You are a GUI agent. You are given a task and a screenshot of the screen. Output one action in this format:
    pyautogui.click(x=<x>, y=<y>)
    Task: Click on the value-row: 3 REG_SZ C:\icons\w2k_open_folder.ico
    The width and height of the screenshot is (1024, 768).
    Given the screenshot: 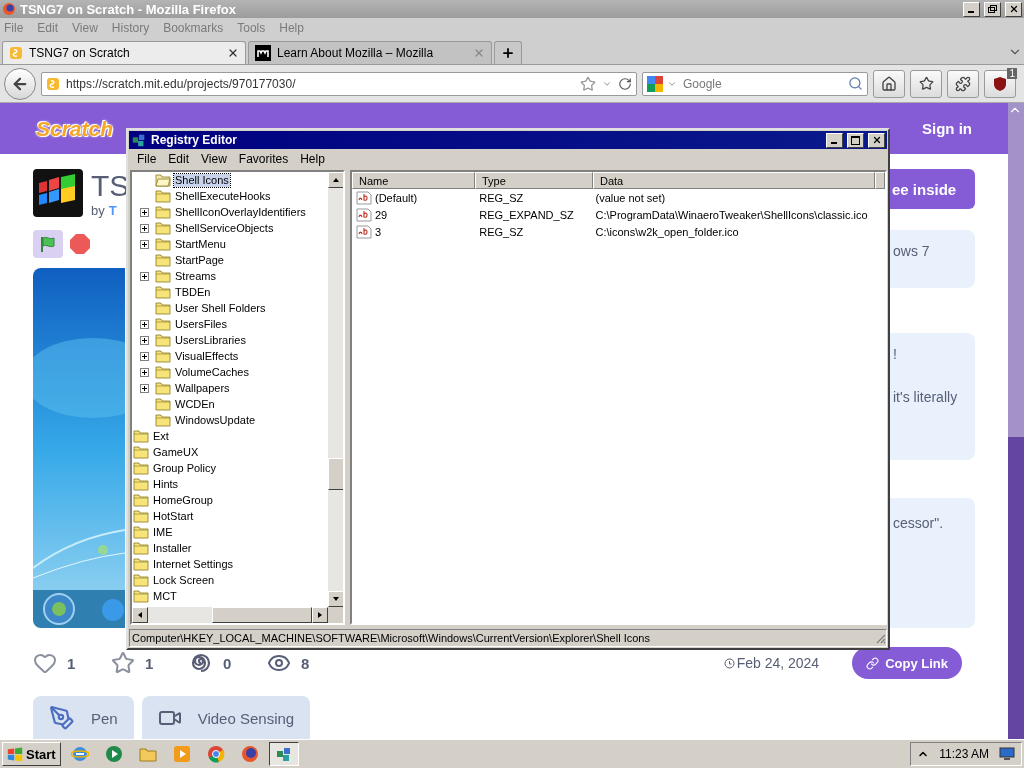 What is the action you would take?
    pyautogui.click(x=618, y=231)
    